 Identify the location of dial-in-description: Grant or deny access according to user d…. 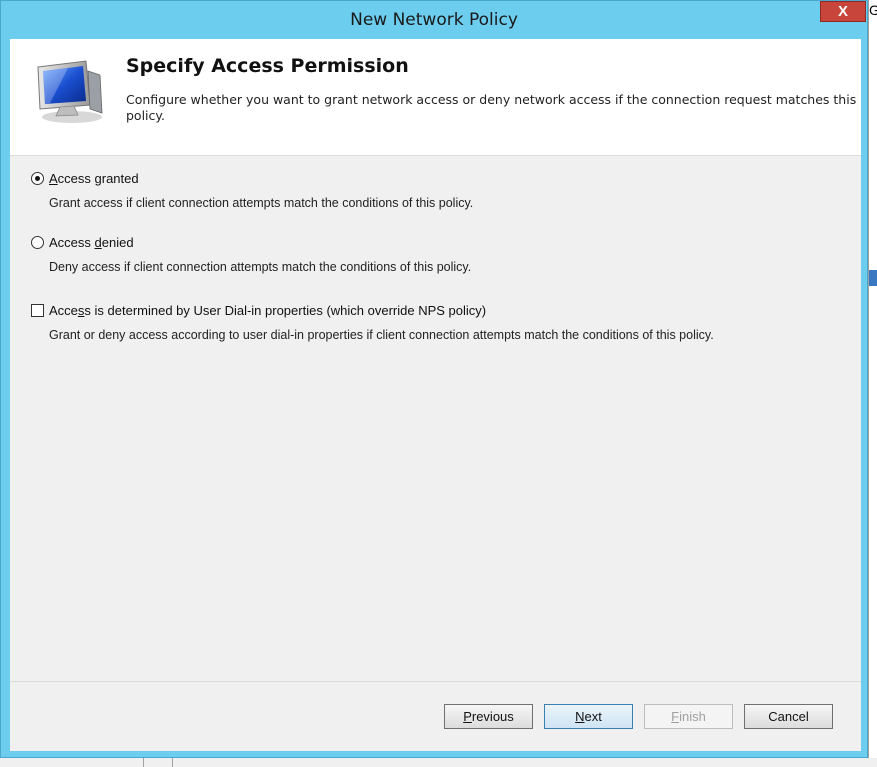
(381, 335).